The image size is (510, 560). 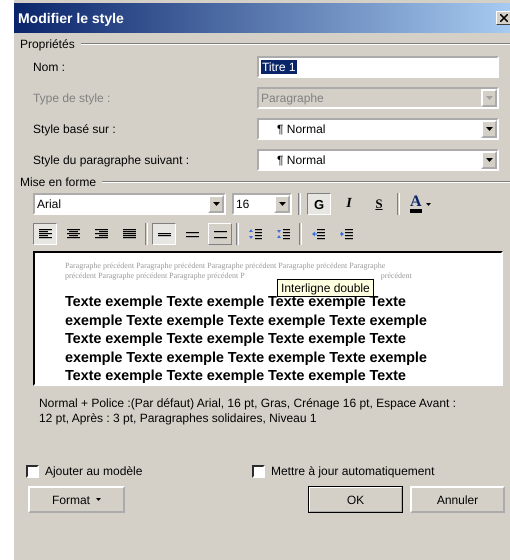 What do you see at coordinates (457, 499) in the screenshot?
I see `cancel-button: Annuler` at bounding box center [457, 499].